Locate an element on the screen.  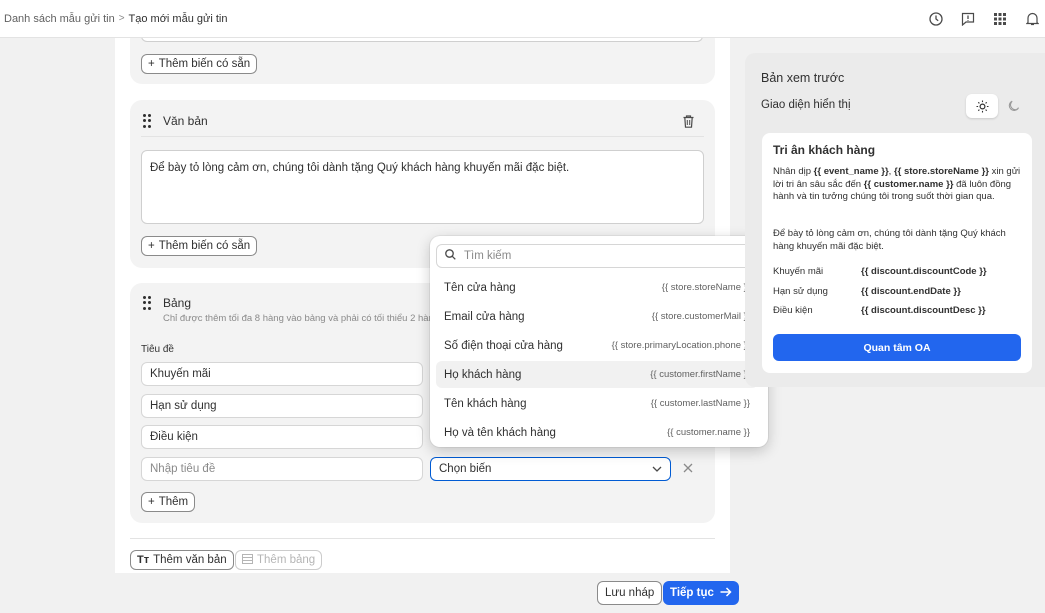
preview-table-row: Hạn sử dụng {{ discount.endDate }} is located at coordinates (898, 291).